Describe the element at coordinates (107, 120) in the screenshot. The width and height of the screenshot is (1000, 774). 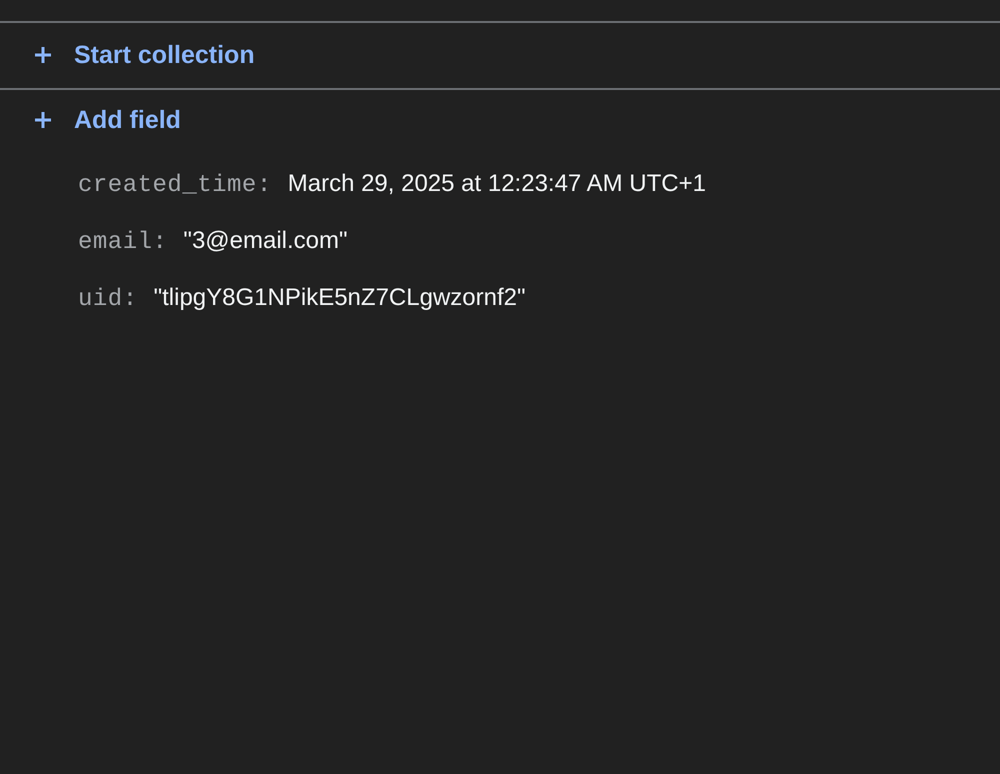
I see `add-action-button: Add field` at that location.